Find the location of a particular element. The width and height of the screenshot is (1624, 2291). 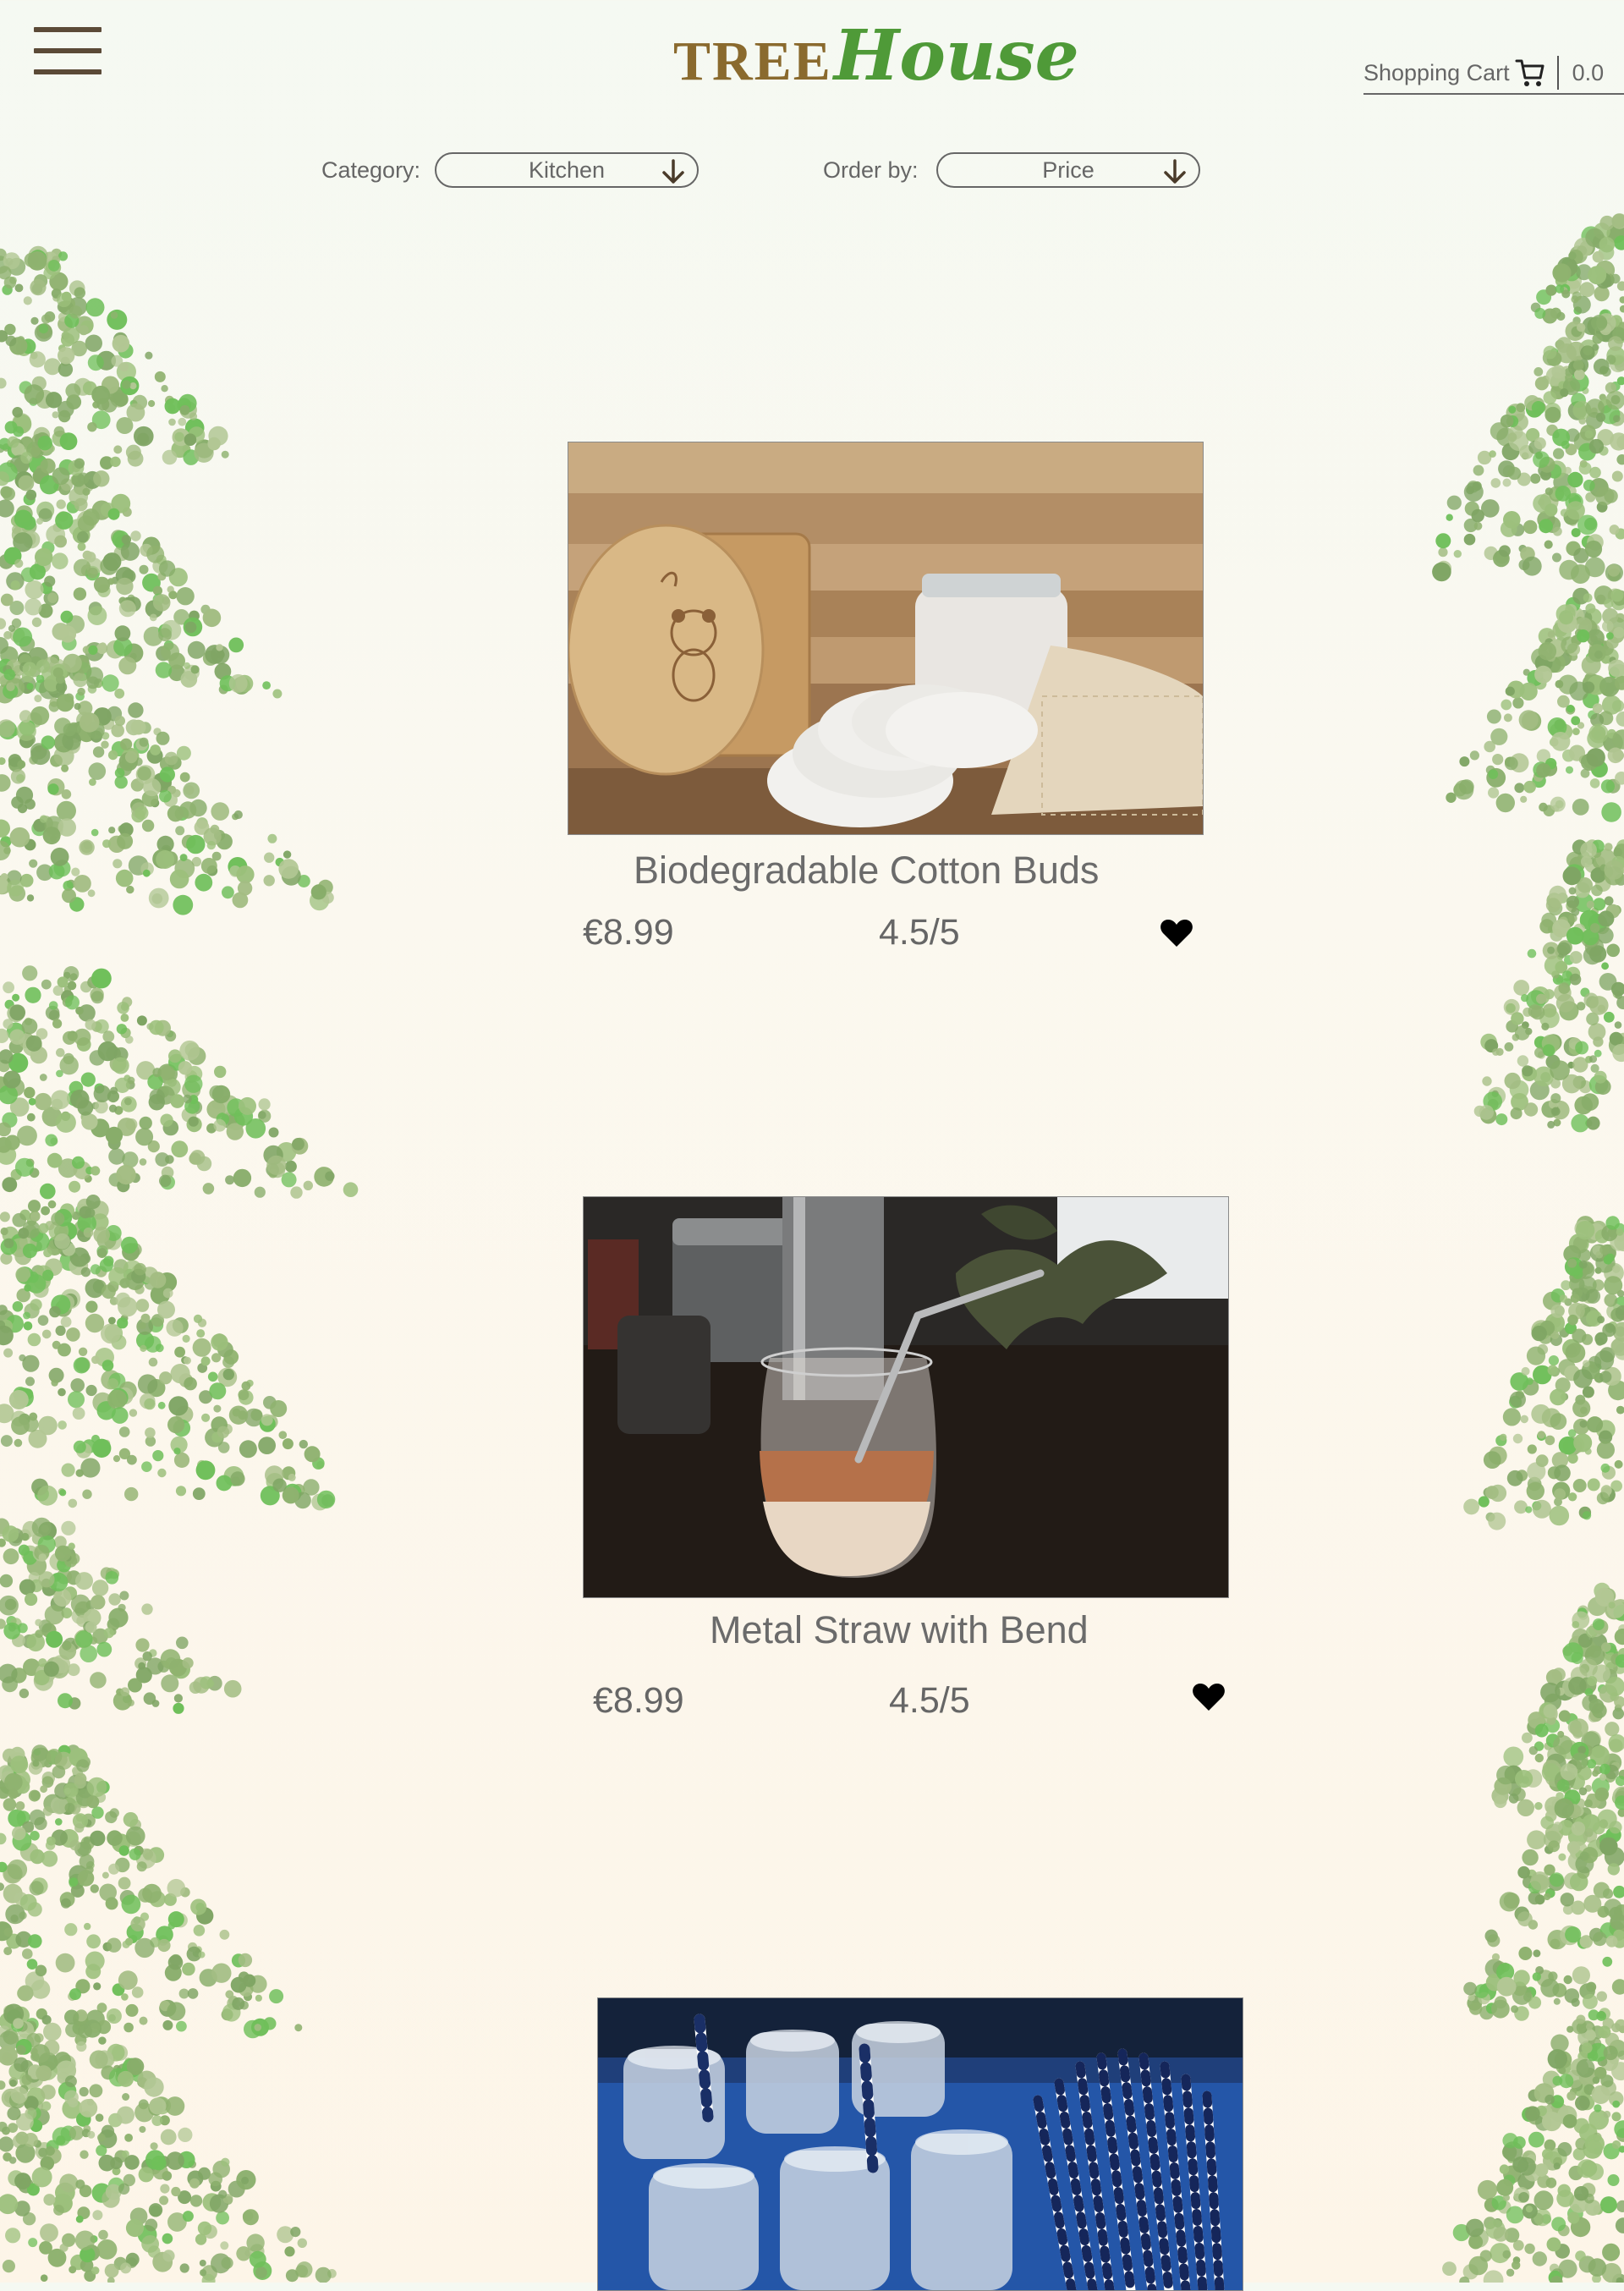

logo-house-text: House is located at coordinates (956, 56).